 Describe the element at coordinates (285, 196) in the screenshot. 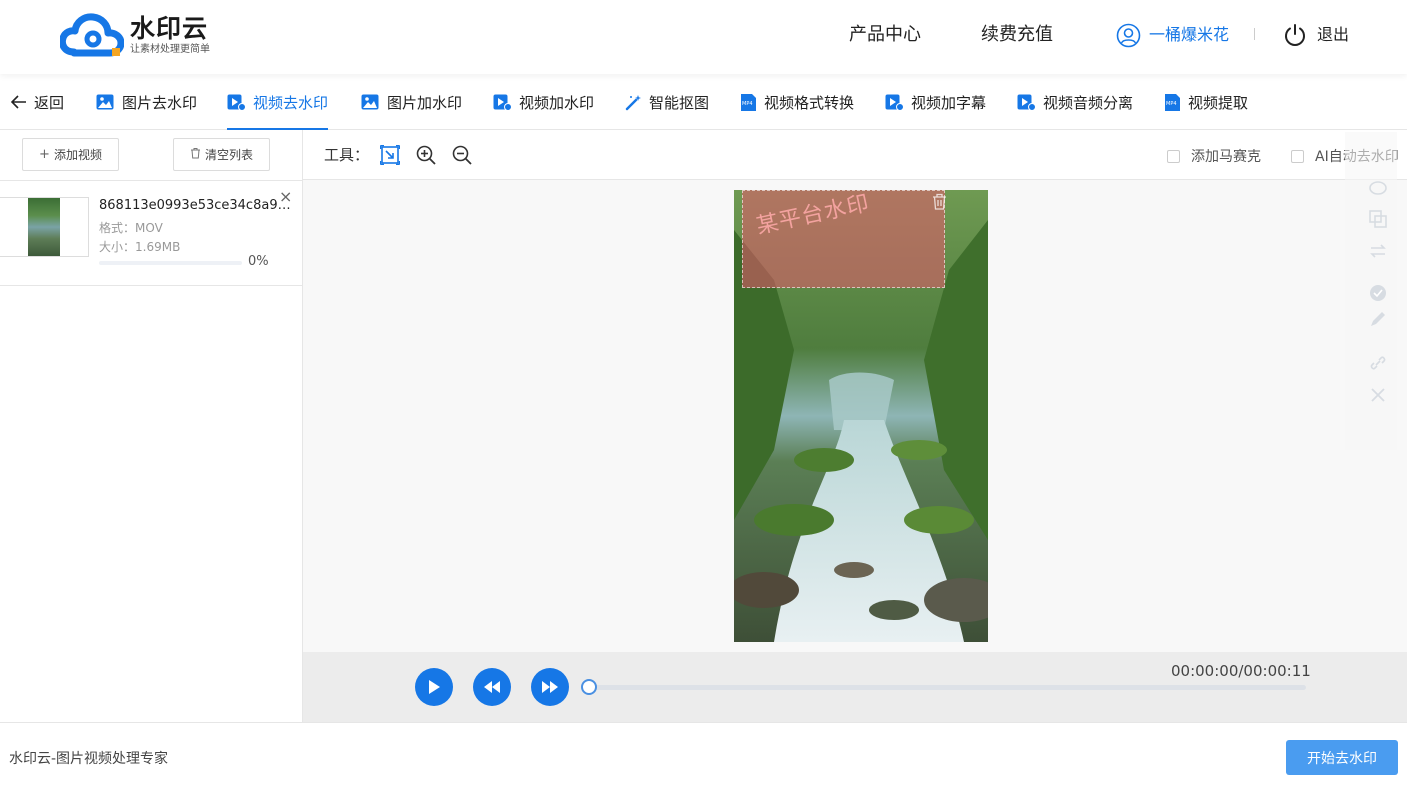

I see `remove-file-icon: ×` at that location.